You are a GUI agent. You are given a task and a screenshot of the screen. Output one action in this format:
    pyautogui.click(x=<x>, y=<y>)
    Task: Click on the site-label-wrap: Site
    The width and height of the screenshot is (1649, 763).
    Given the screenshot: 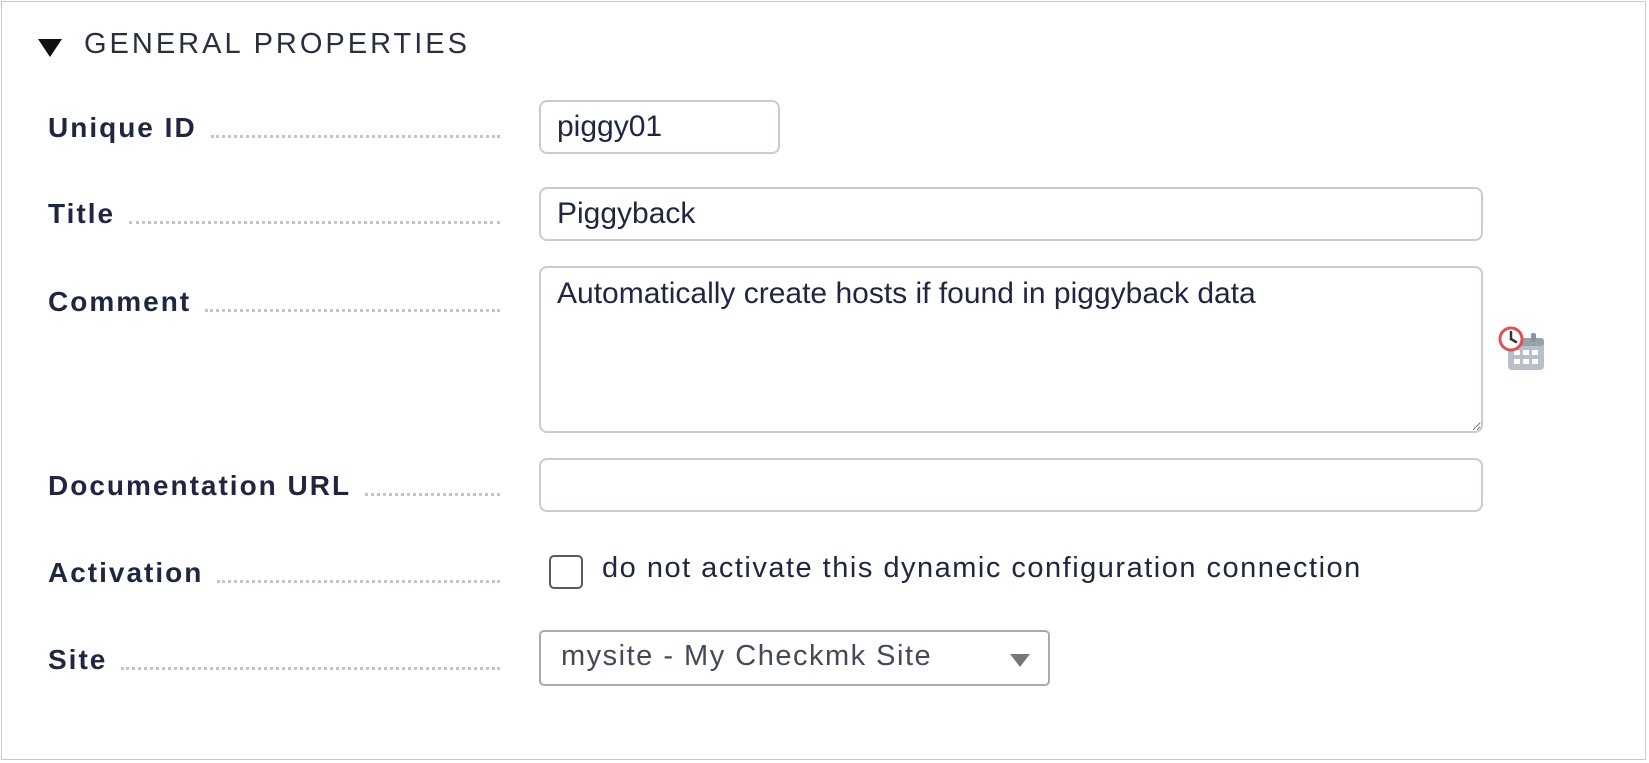 What is the action you would take?
    pyautogui.click(x=274, y=658)
    